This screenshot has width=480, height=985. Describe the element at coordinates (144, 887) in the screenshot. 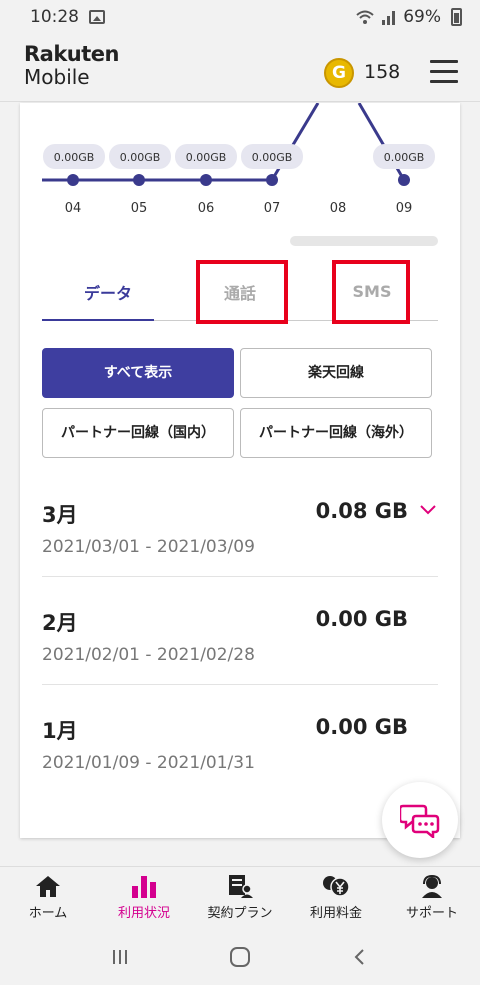

I see `usage-chart-icon` at that location.